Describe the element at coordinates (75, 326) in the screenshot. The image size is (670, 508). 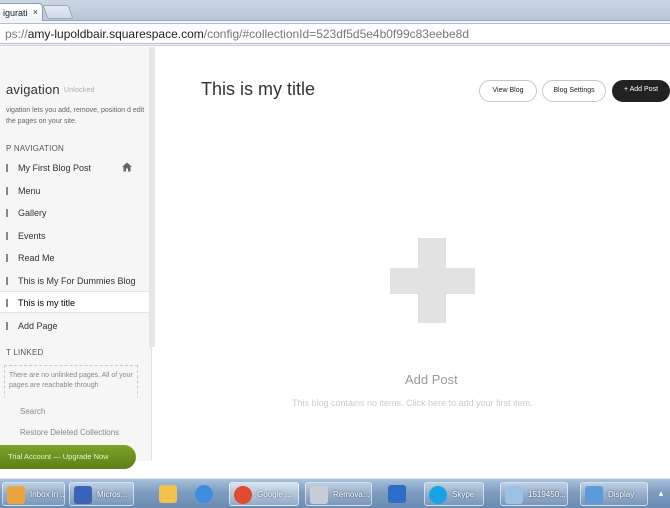
I see `add-page-button: Add Page` at that location.